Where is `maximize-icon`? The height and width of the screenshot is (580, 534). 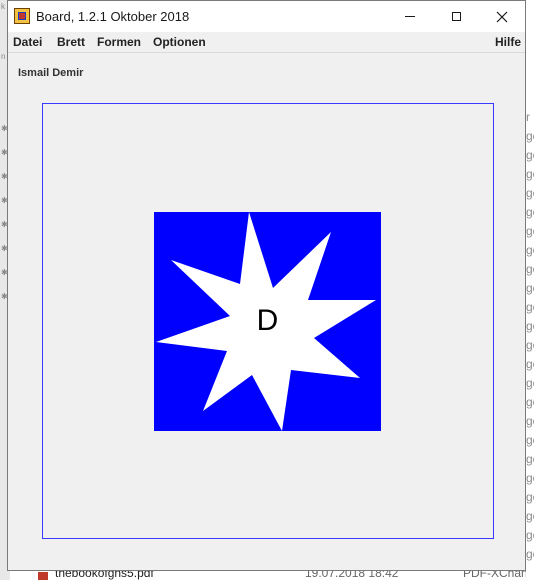
maximize-icon is located at coordinates (456, 16).